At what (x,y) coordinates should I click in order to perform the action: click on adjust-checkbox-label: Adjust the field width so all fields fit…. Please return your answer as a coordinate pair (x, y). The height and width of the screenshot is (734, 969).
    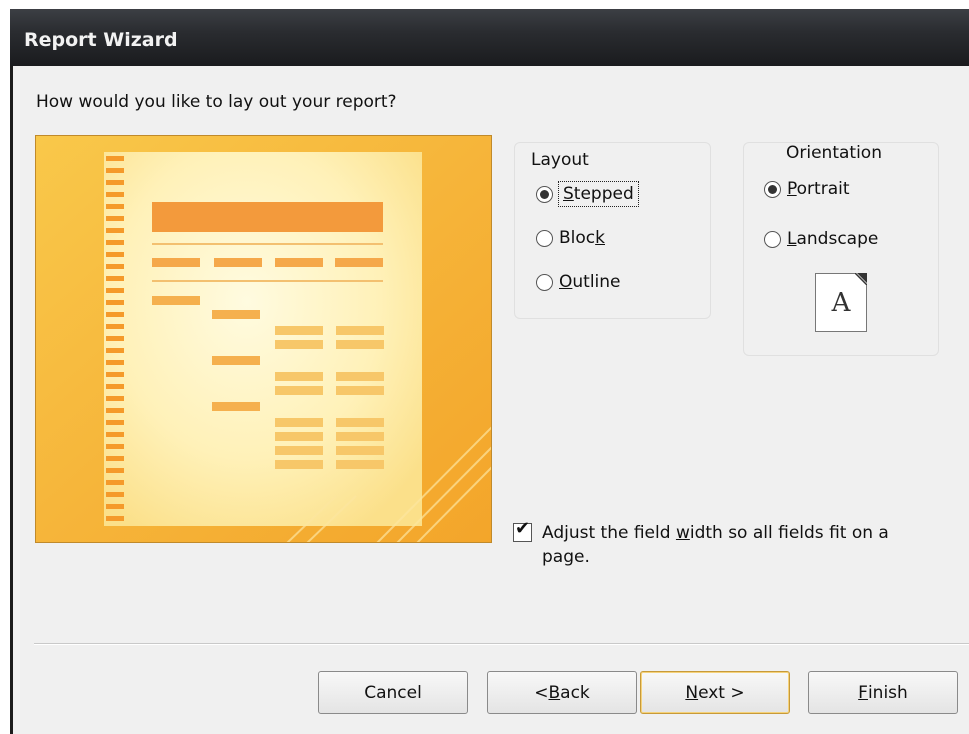
    Looking at the image, I should click on (737, 545).